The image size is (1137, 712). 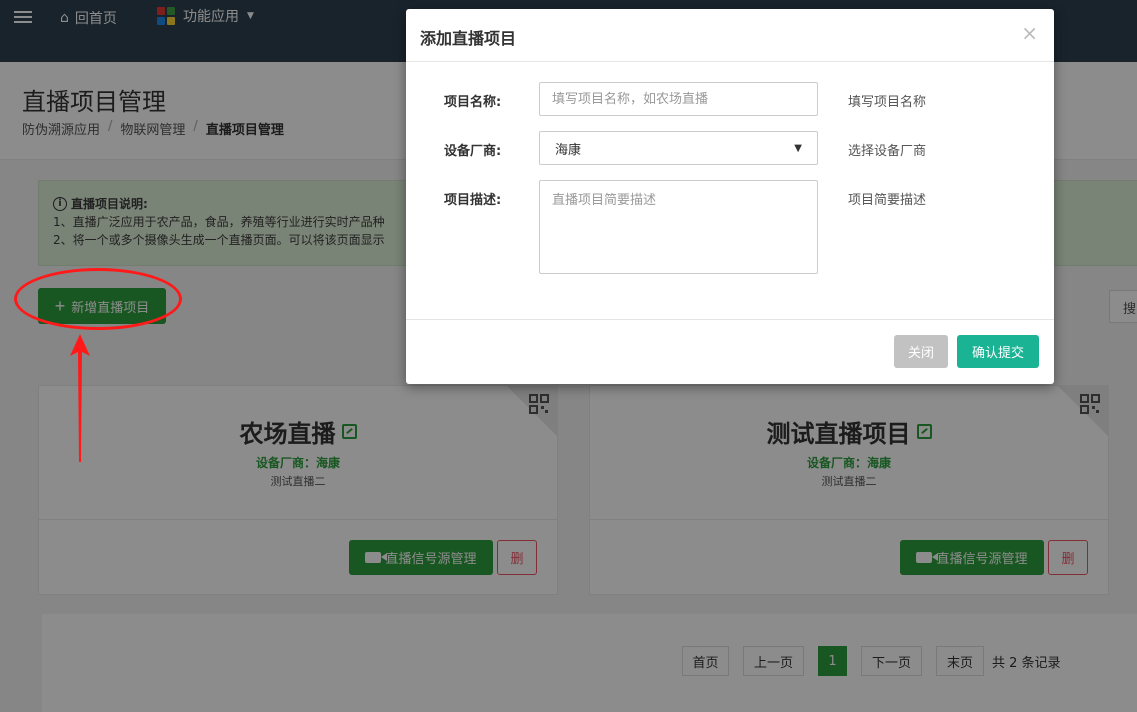 What do you see at coordinates (568, 150) in the screenshot?
I see `vendor-select-value: 海康` at bounding box center [568, 150].